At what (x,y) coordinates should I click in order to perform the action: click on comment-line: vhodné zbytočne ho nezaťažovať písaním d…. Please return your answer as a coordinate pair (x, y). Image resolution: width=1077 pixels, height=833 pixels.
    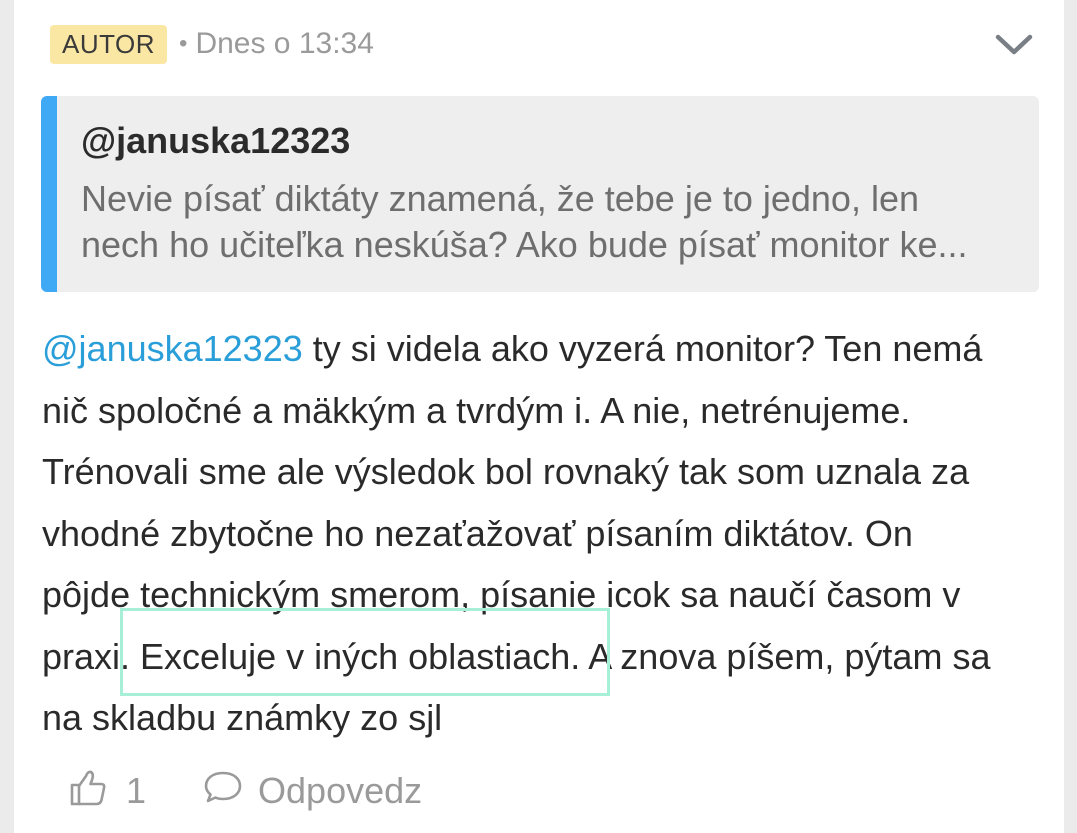
    Looking at the image, I should click on (477, 533).